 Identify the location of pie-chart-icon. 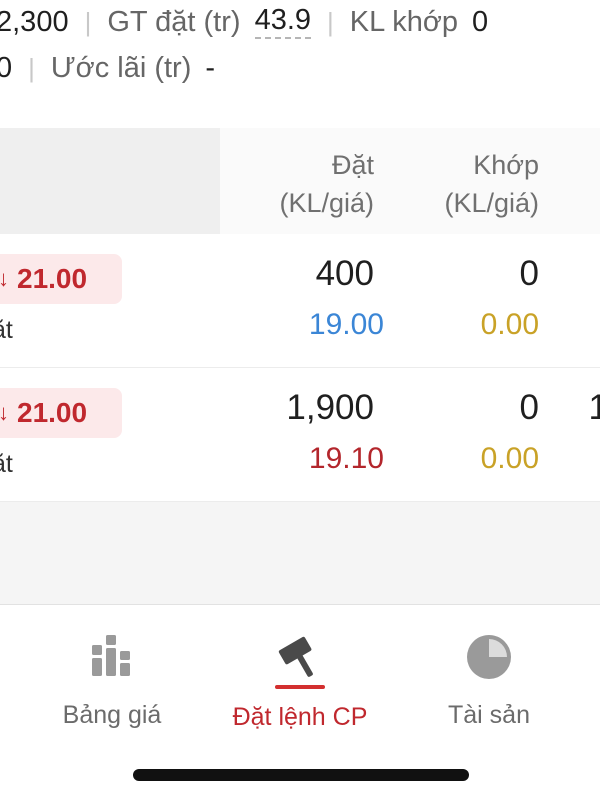
(489, 657).